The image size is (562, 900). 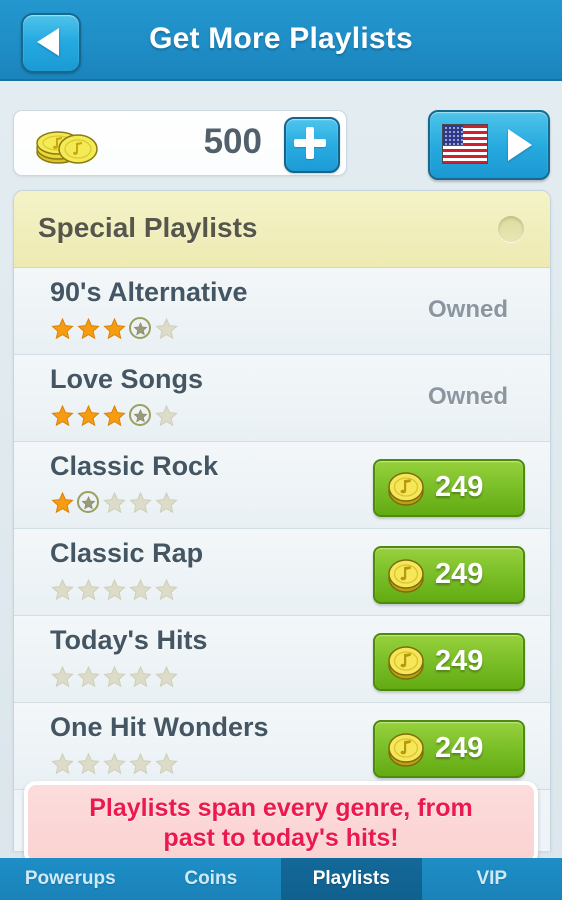 I want to click on bottom-tab-bar: Powerups Coins Playlists VIP, so click(x=281, y=879).